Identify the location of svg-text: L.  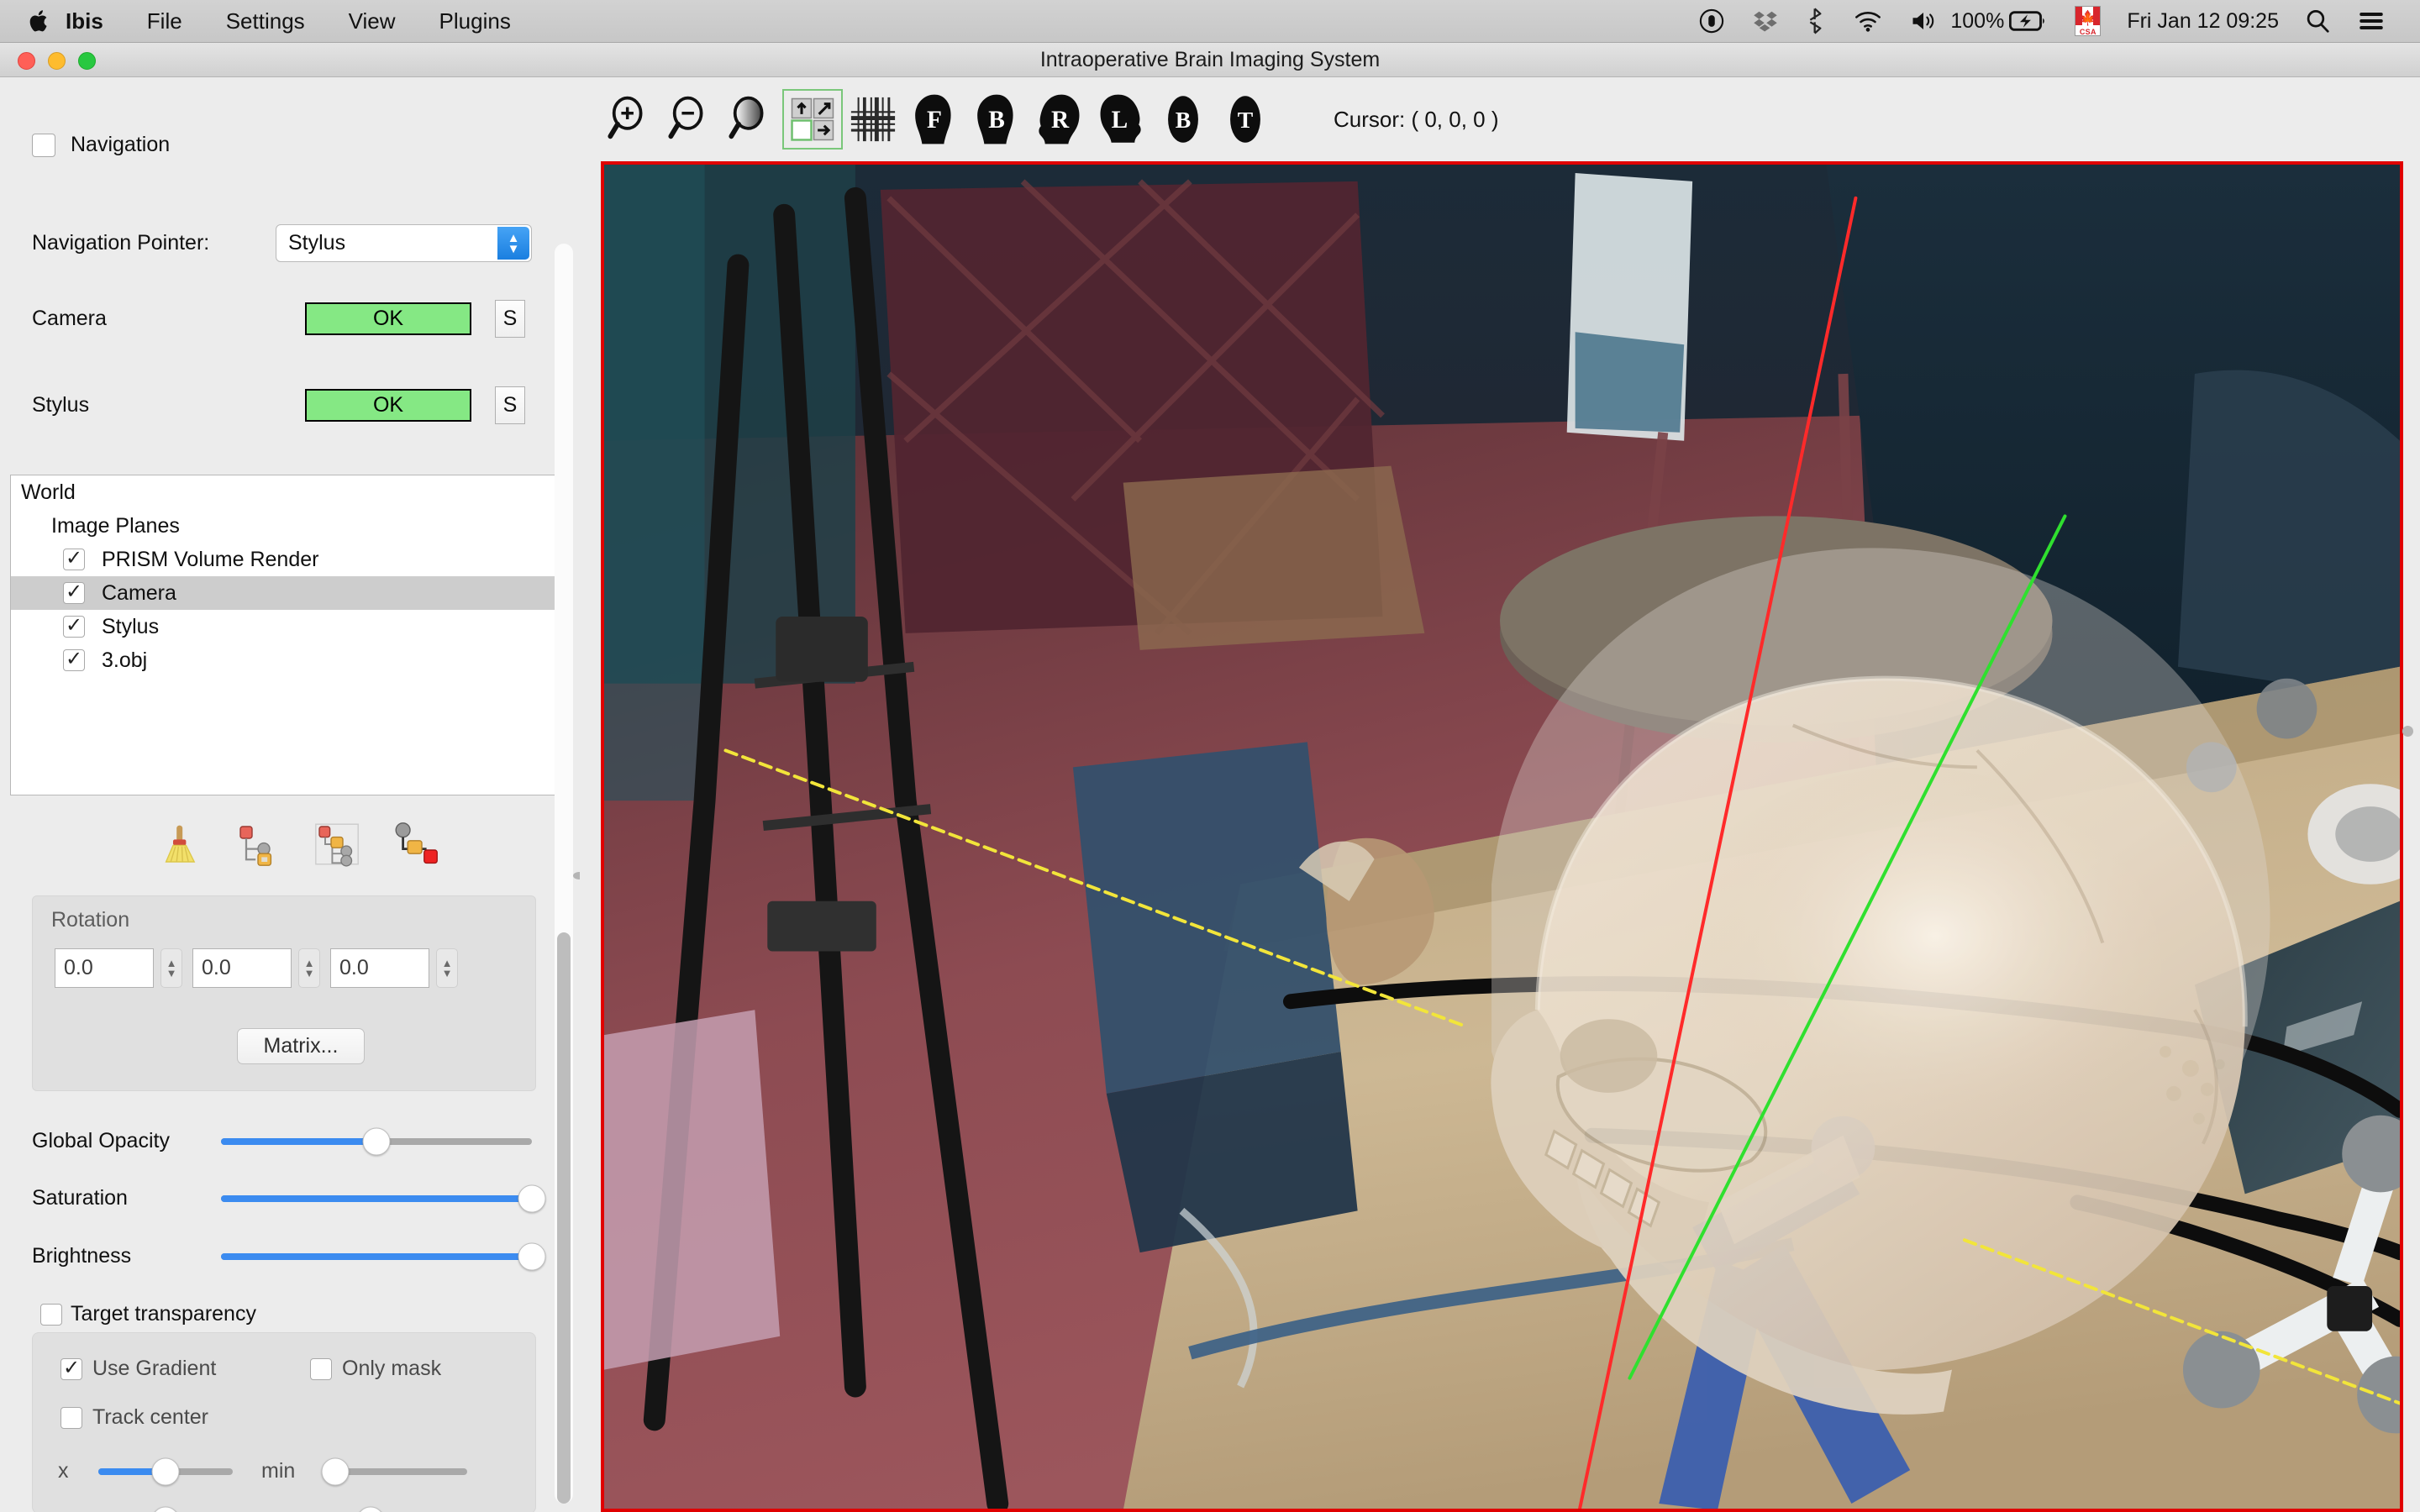
(1120, 120).